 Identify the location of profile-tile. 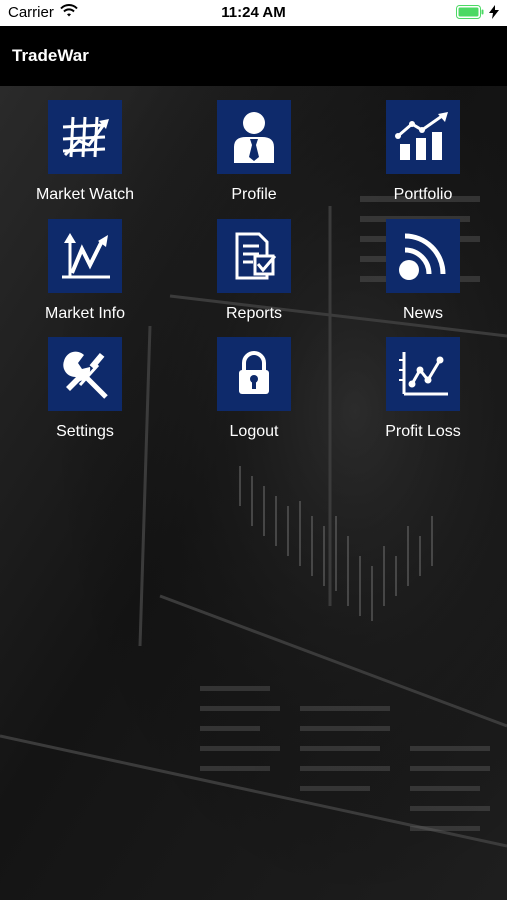
(254, 137).